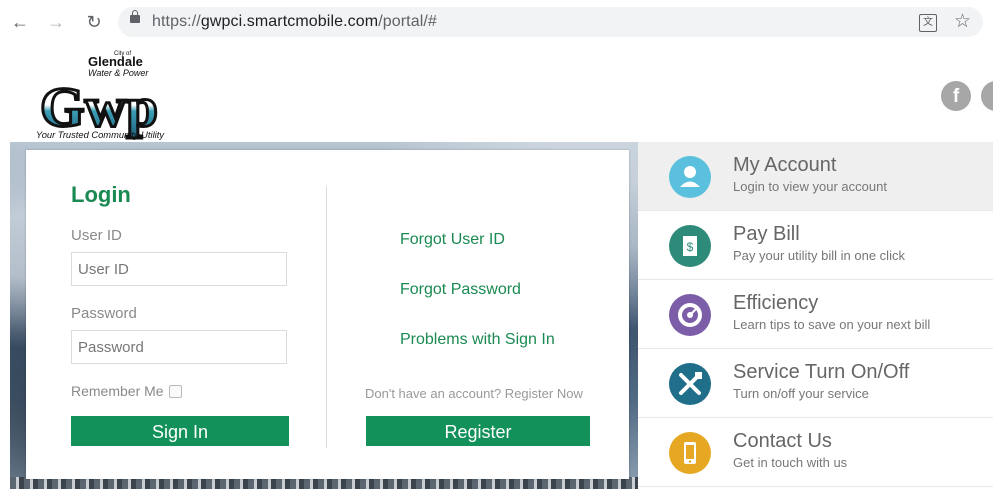  I want to click on twitter-icon, so click(987, 96).